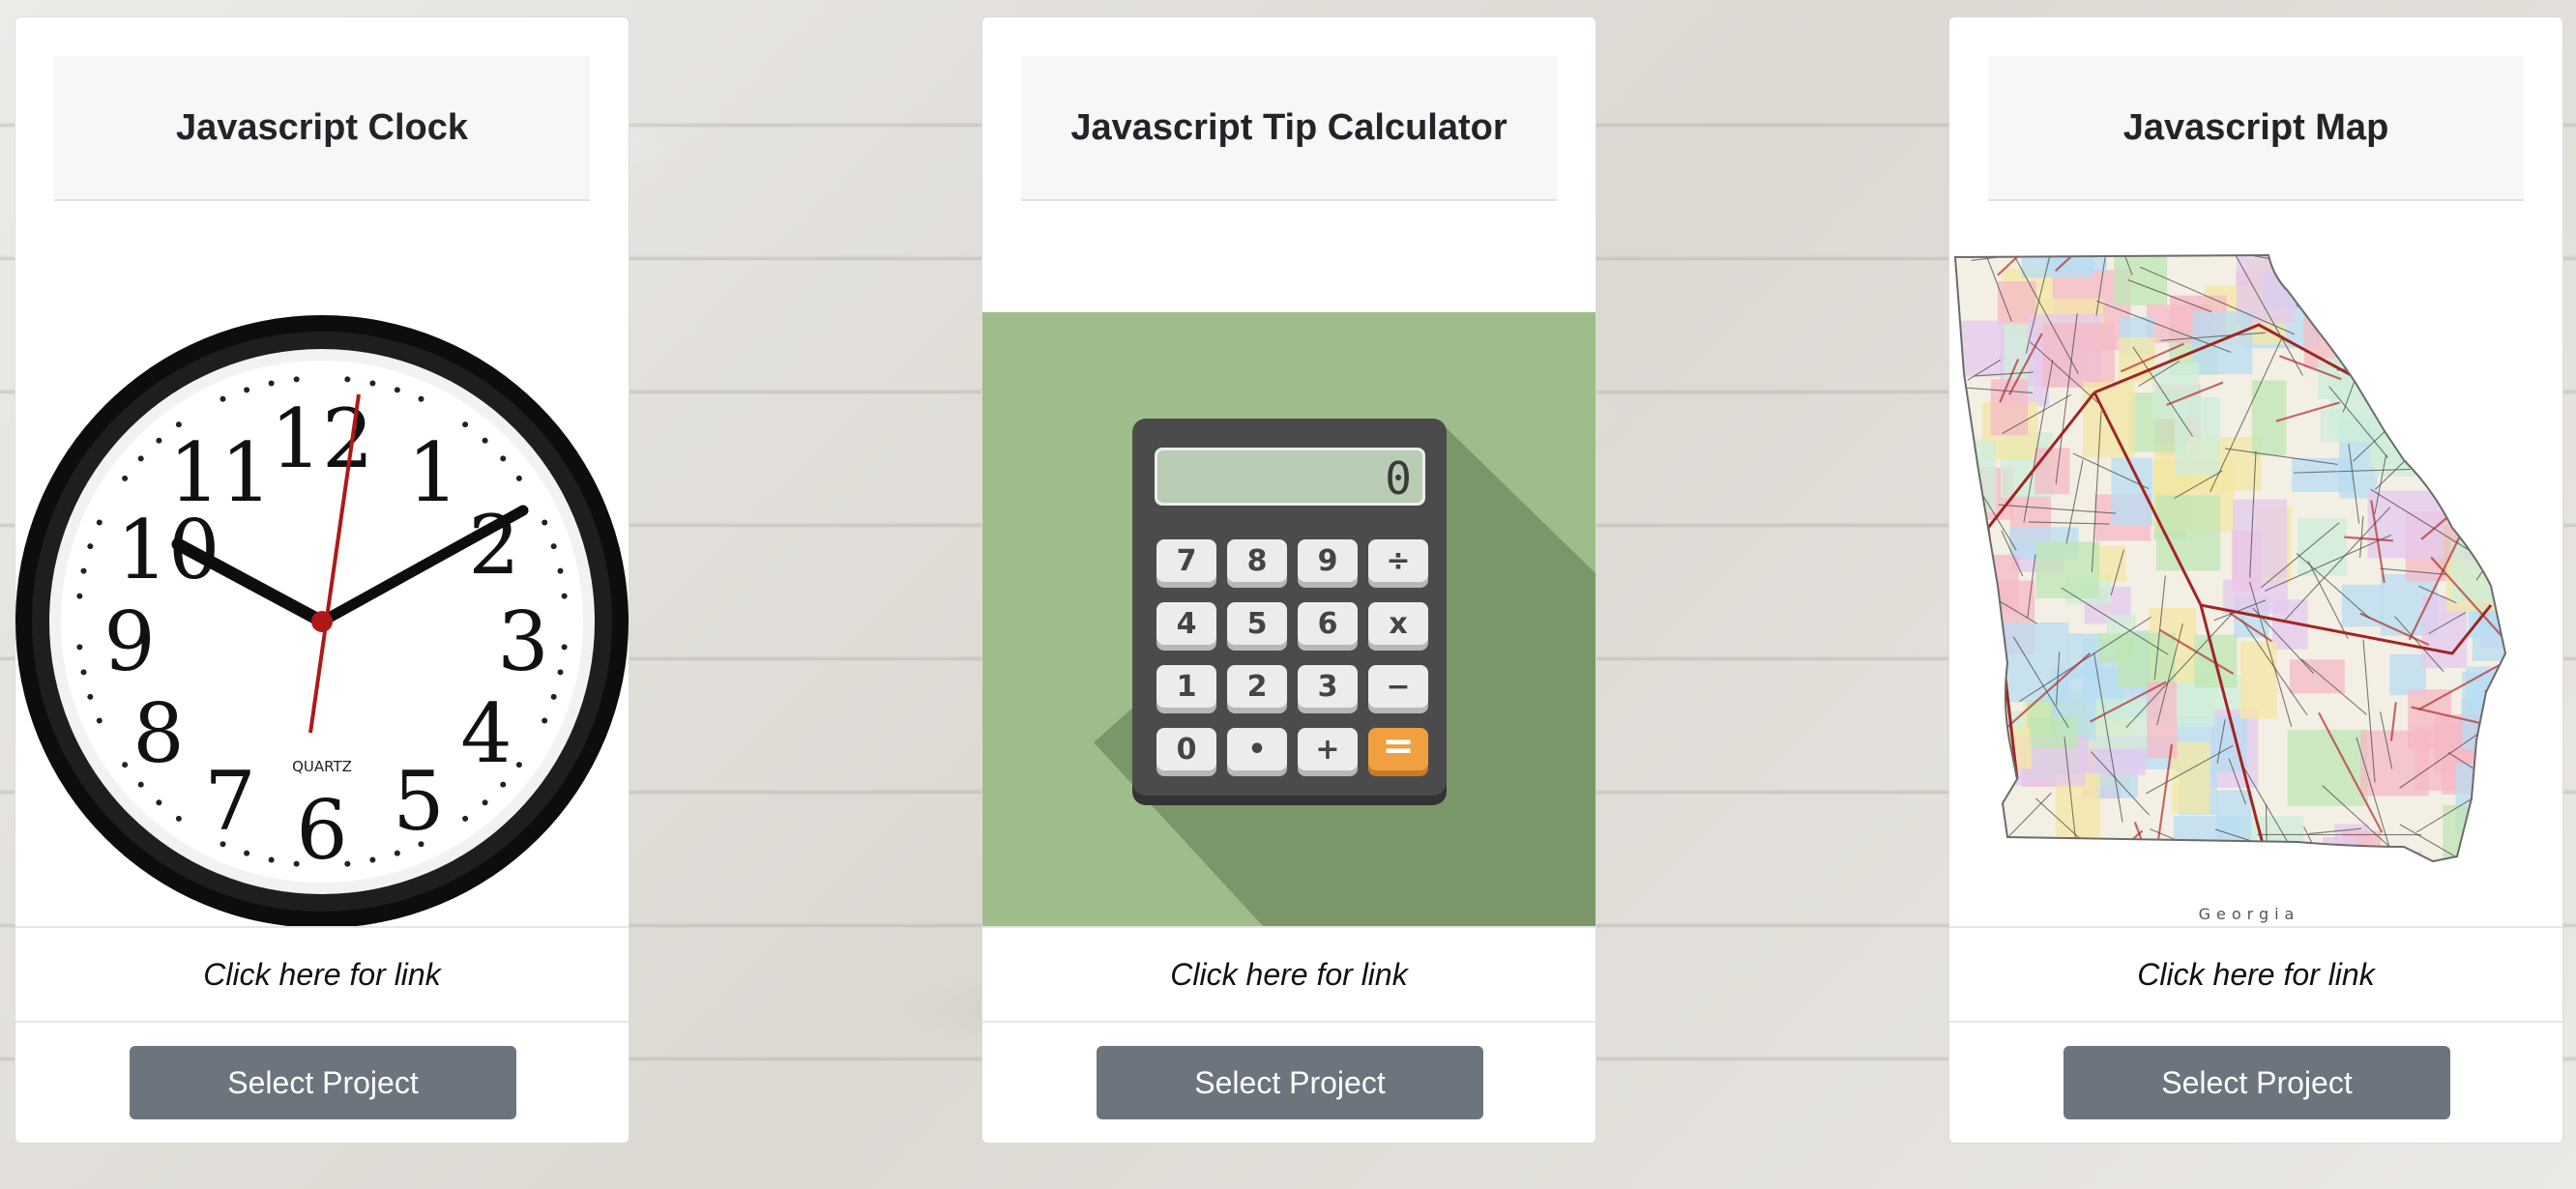 This screenshot has height=1189, width=2576. I want to click on calculator-key-label: 2, so click(1257, 687).